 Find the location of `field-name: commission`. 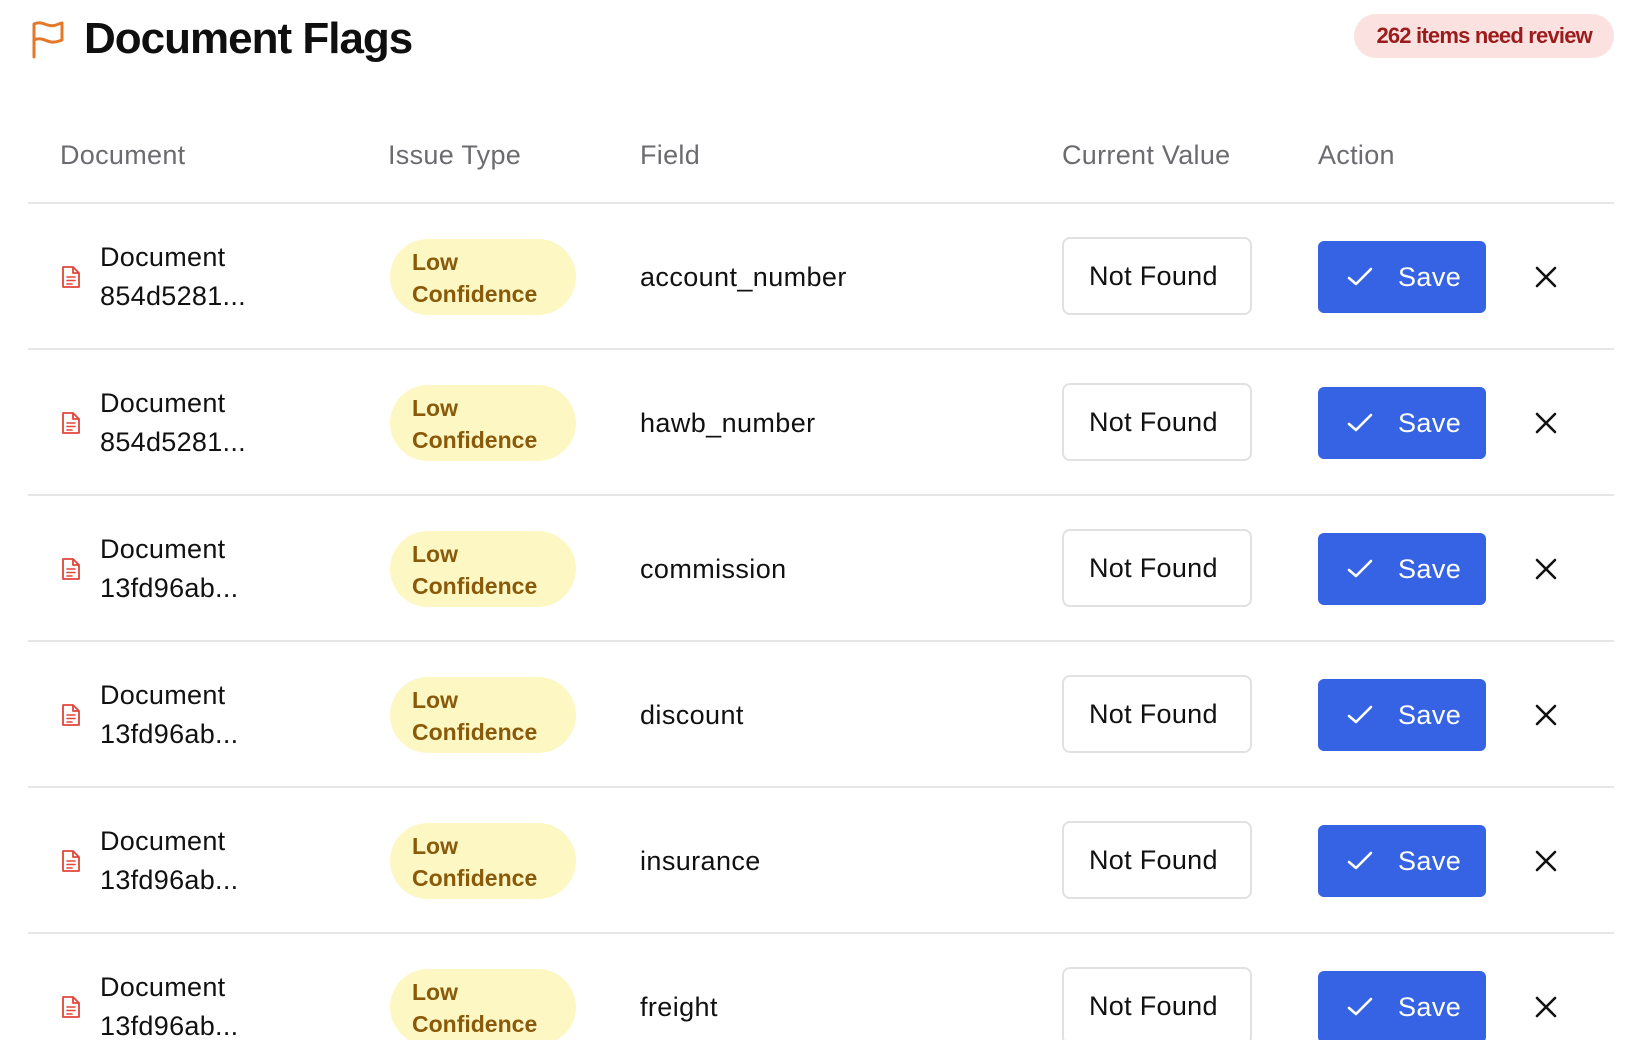

field-name: commission is located at coordinates (713, 569).